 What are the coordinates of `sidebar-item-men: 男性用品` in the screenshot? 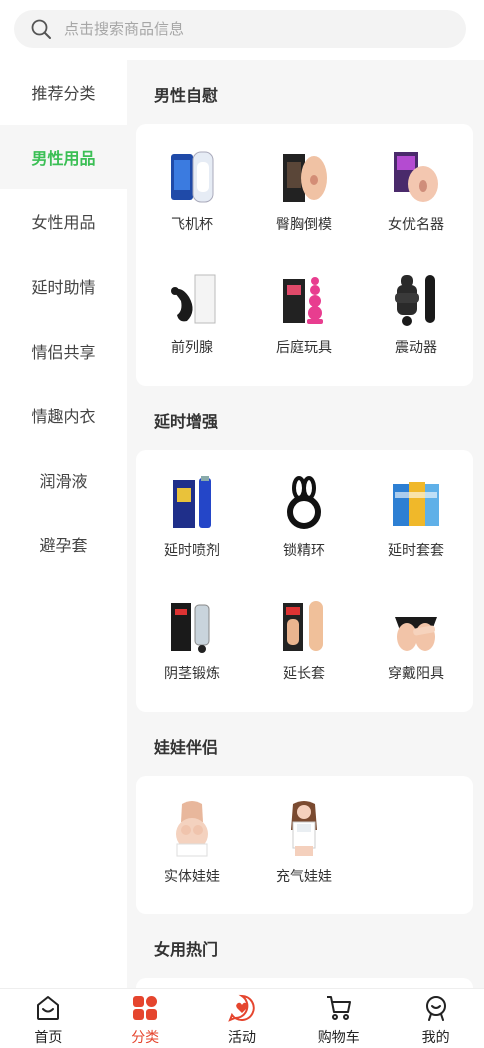 It's located at (63, 157).